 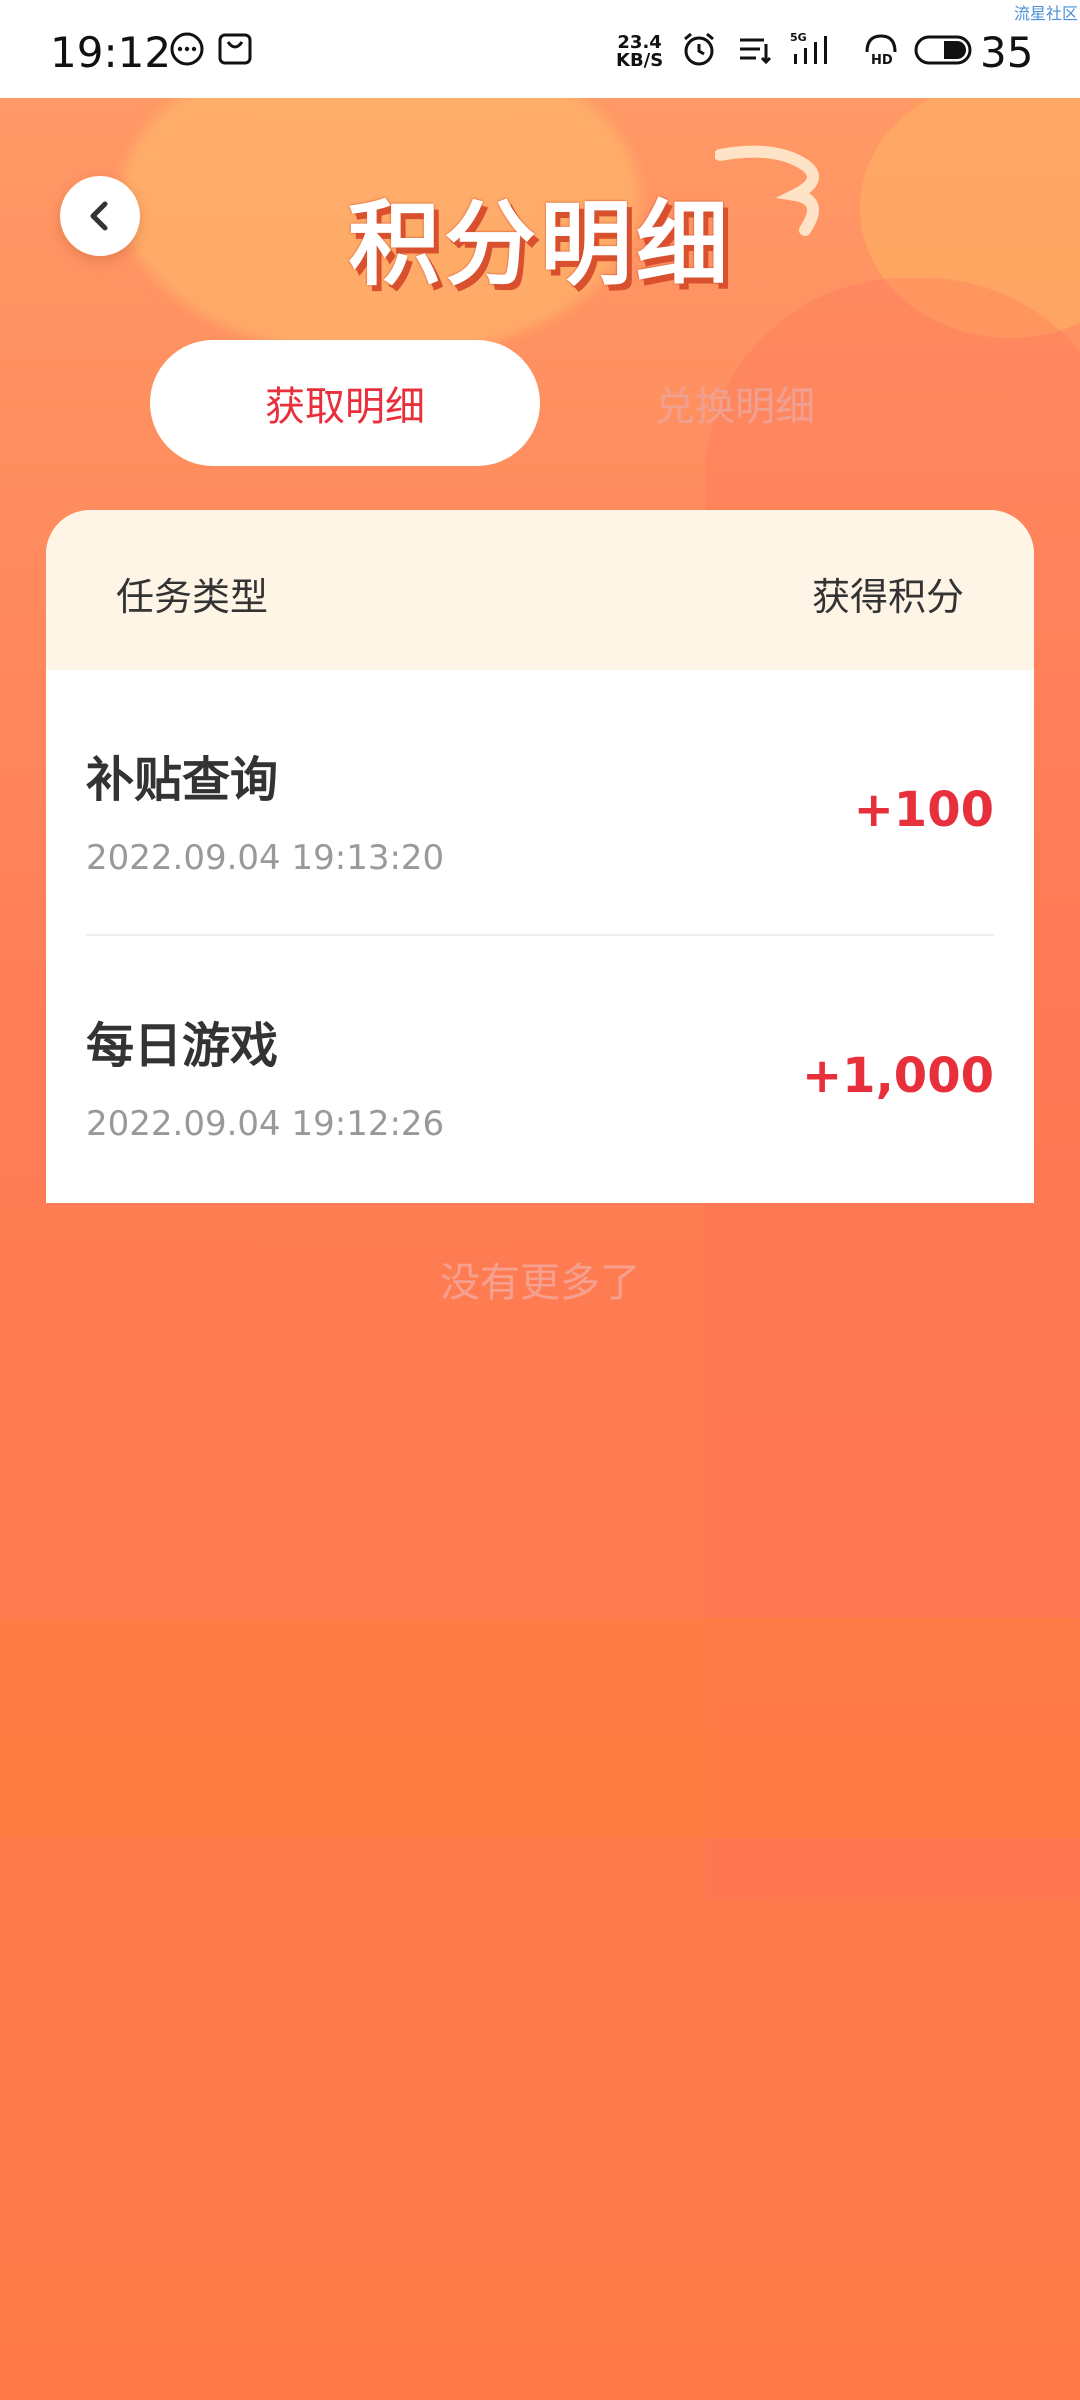 I want to click on hd-headphone-icon: HD, so click(x=881, y=49).